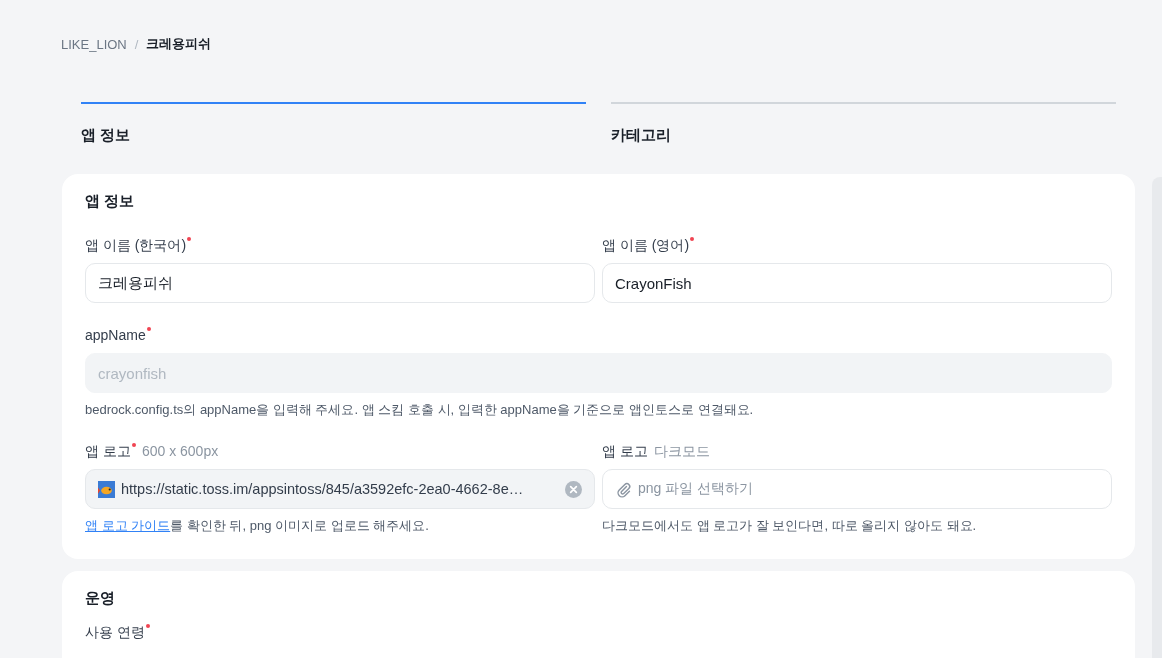 The image size is (1162, 658). Describe the element at coordinates (419, 409) in the screenshot. I see `help-text: bedrock.config.ts의 appName을 입력해 주세요. 앱 스킴 호출 시, 입력한 appName을 기준으로 앱인토스로 연결돼요.` at that location.